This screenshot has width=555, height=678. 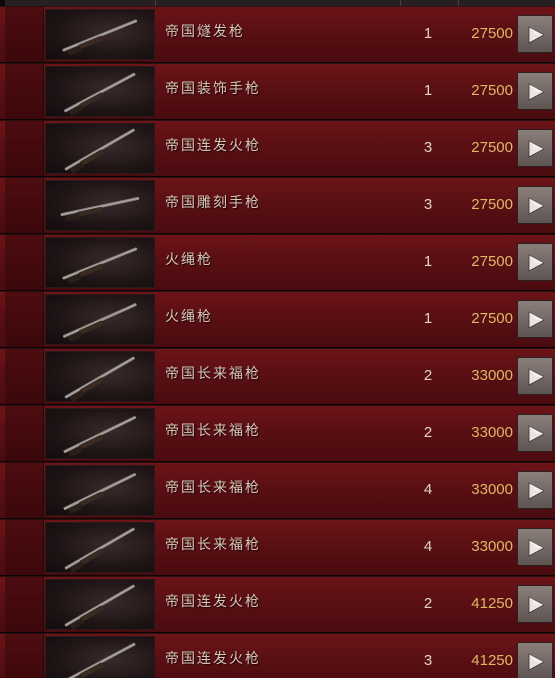 What do you see at coordinates (277, 34) in the screenshot?
I see `weapon-row: 帝国燧发枪 1 27500` at bounding box center [277, 34].